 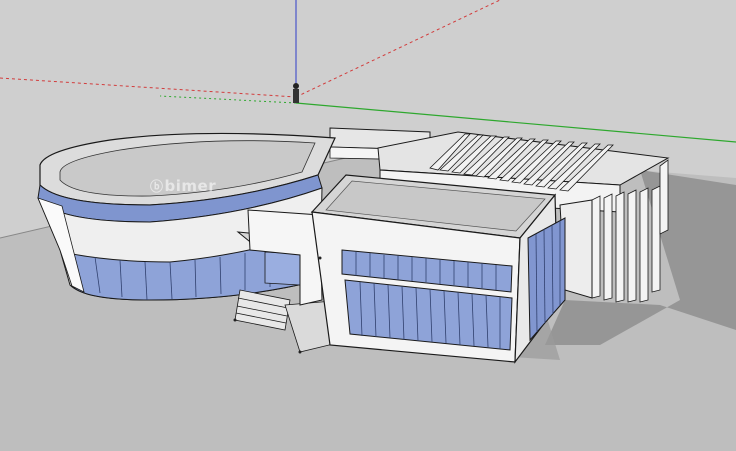 What do you see at coordinates (282, 268) in the screenshot?
I see `entrance-door` at bounding box center [282, 268].